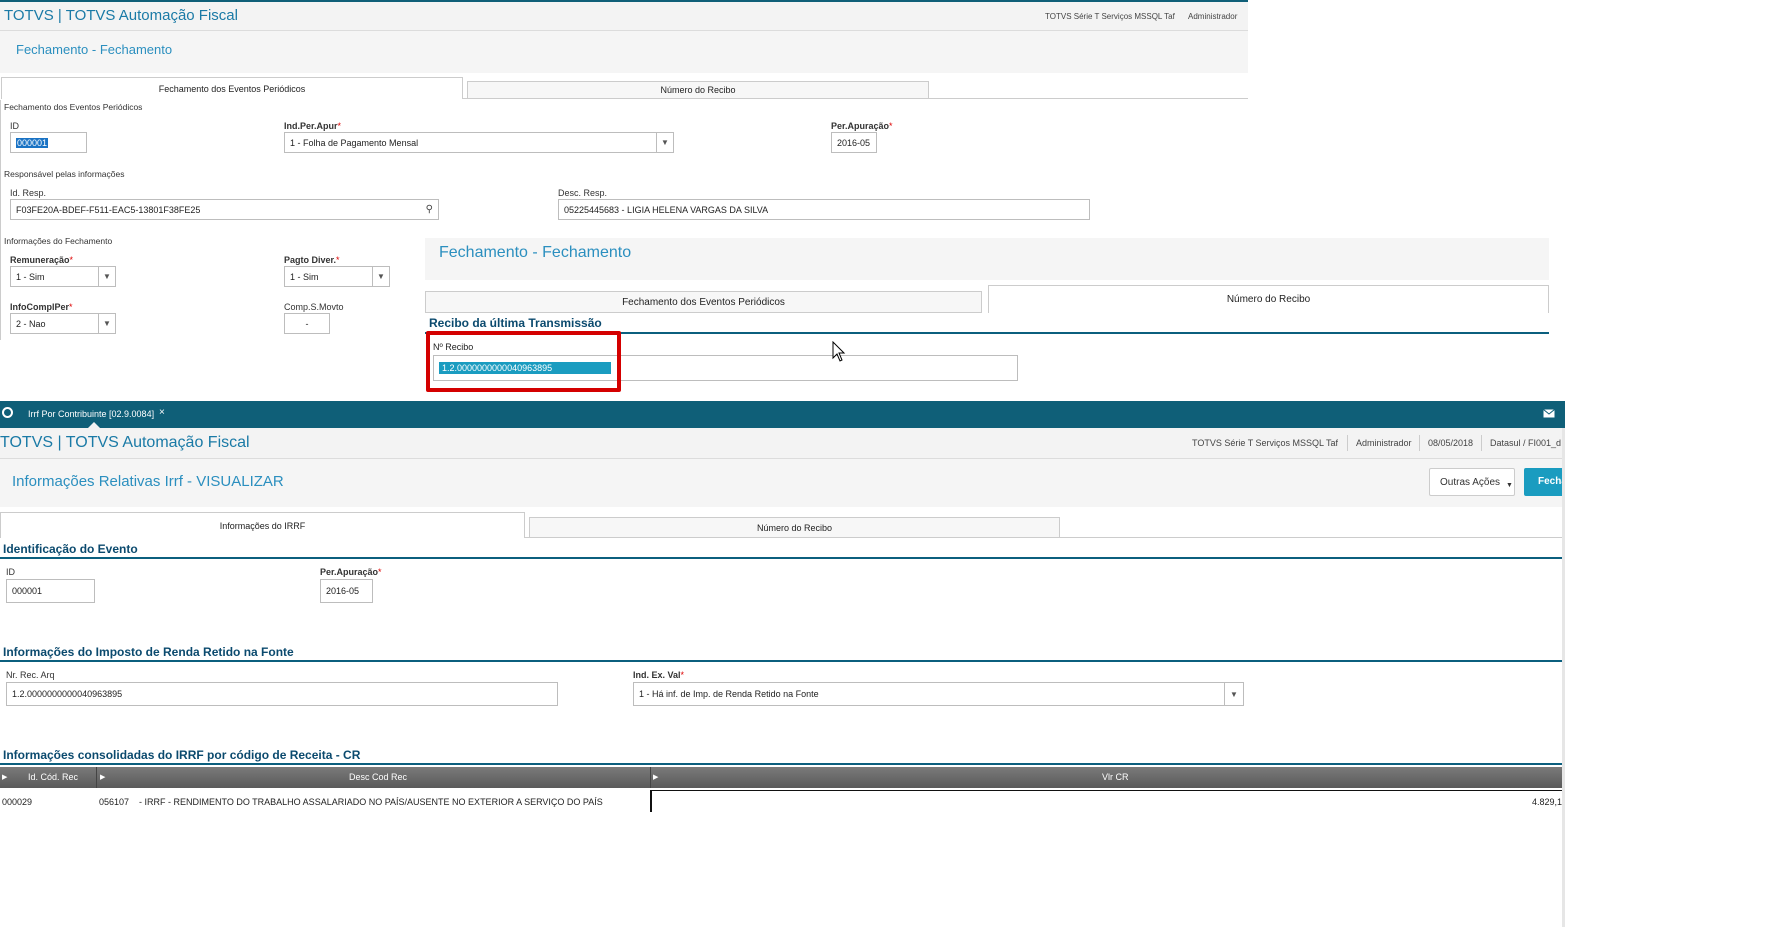  What do you see at coordinates (1563, 677) in the screenshot?
I see `scrollbar` at bounding box center [1563, 677].